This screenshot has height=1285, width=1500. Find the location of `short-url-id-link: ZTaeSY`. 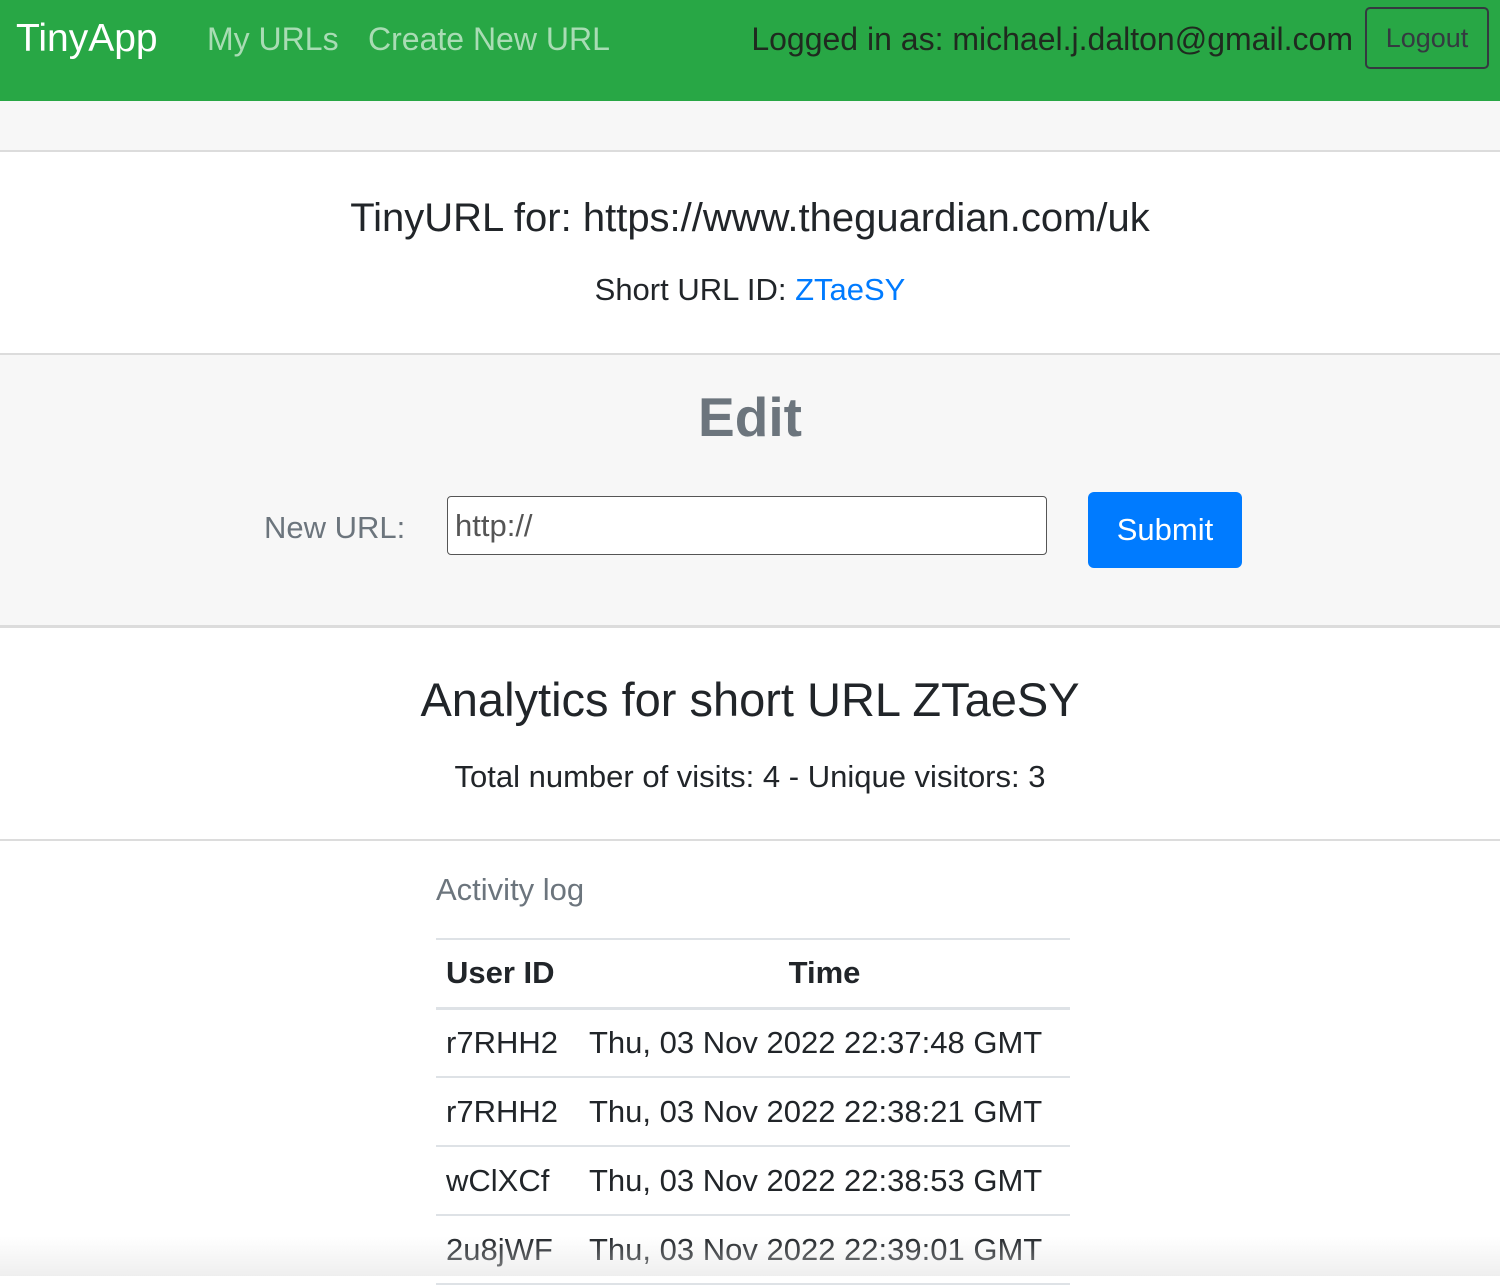

short-url-id-link: ZTaeSY is located at coordinates (850, 289).